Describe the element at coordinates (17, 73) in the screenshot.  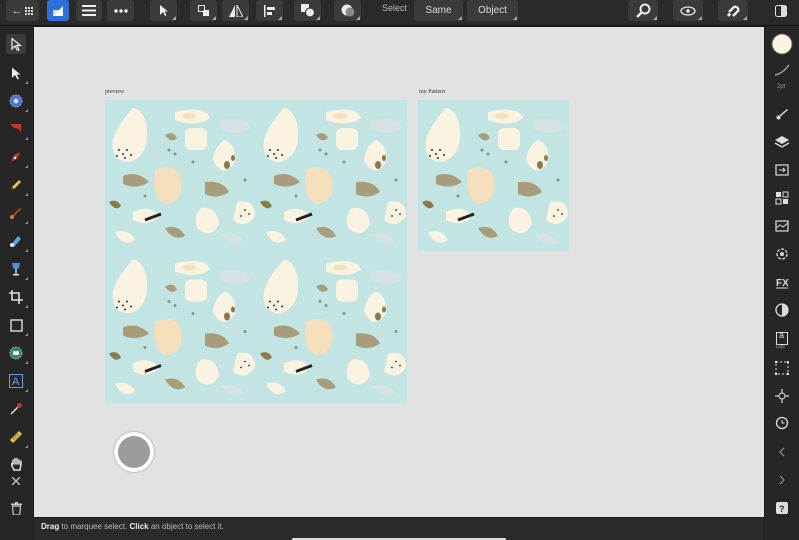
I see `node-tool` at that location.